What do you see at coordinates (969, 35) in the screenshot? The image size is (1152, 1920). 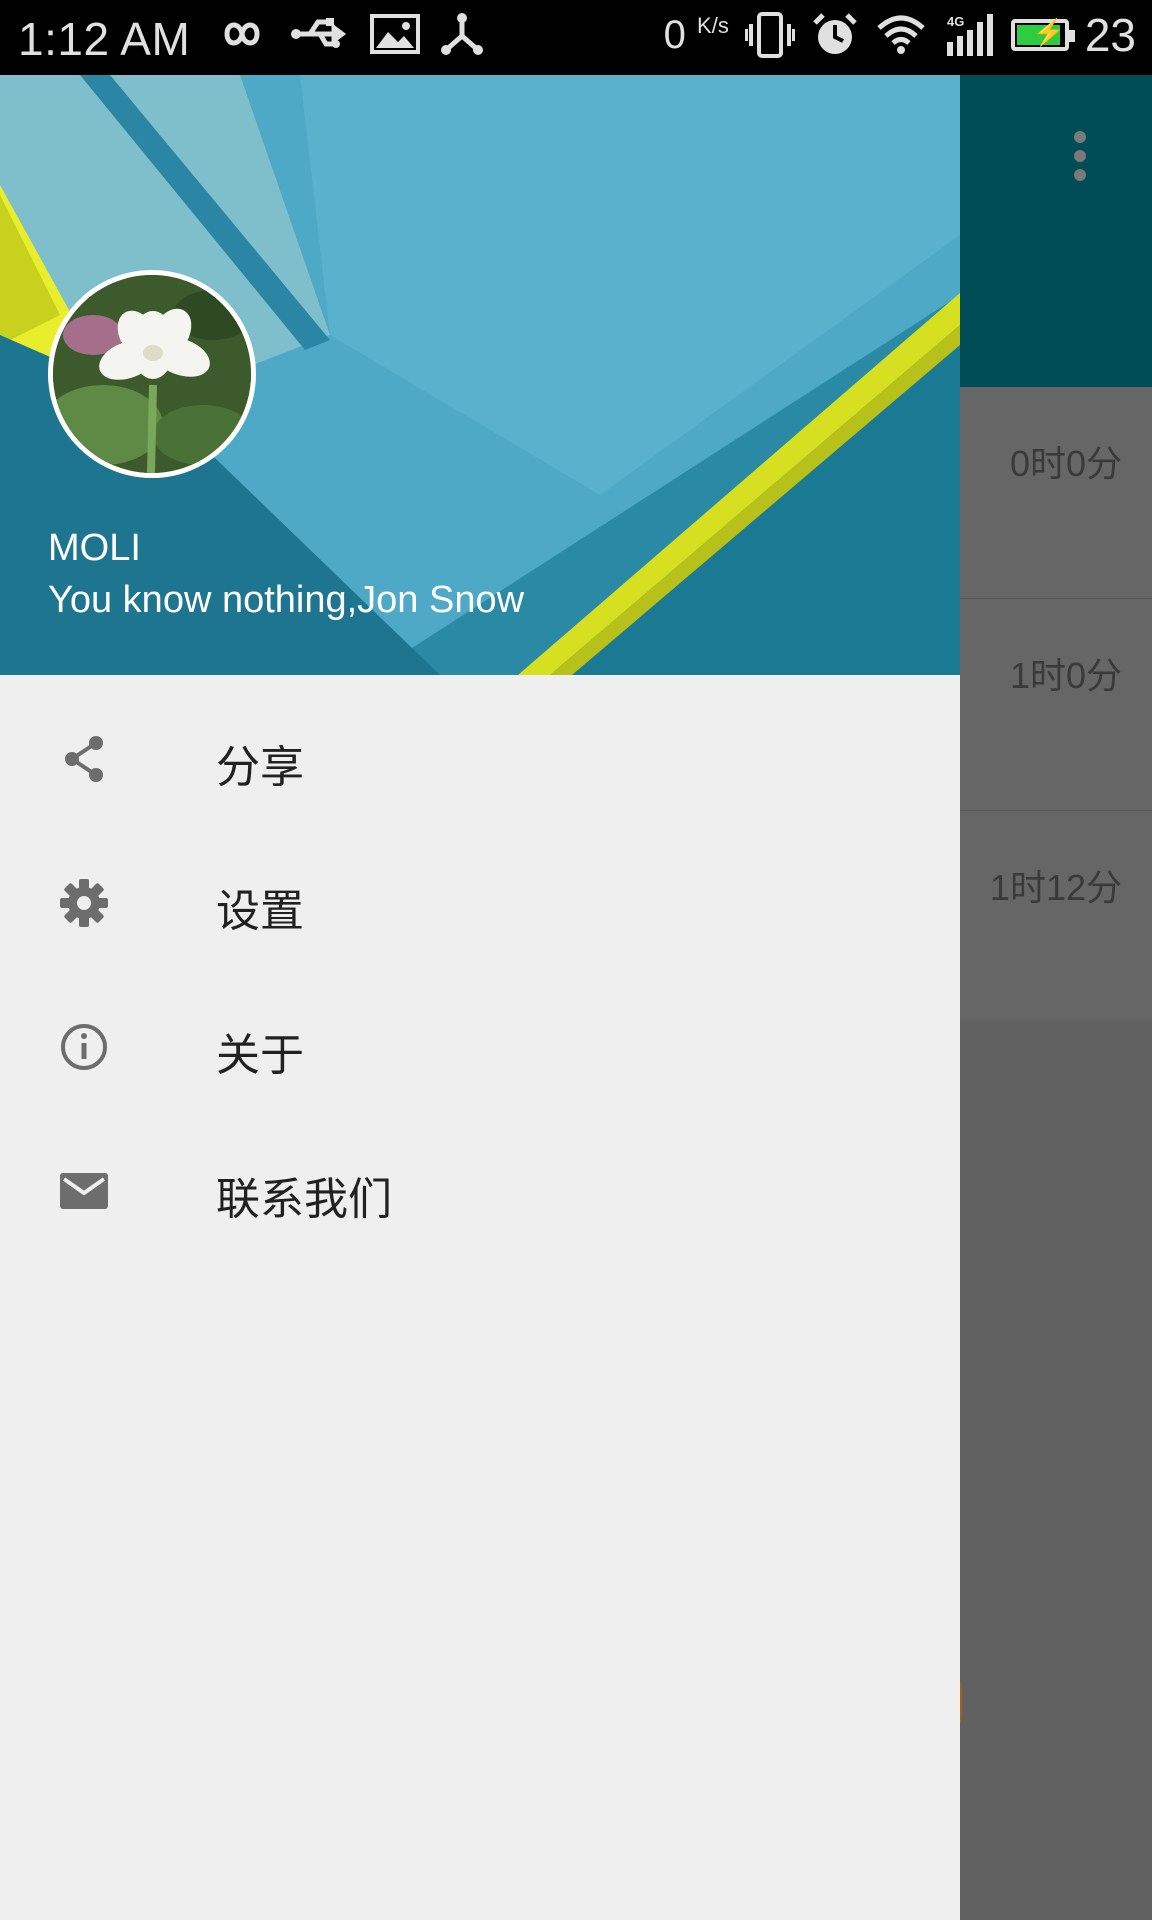 I see `signal-4g-icon: 4G` at bounding box center [969, 35].